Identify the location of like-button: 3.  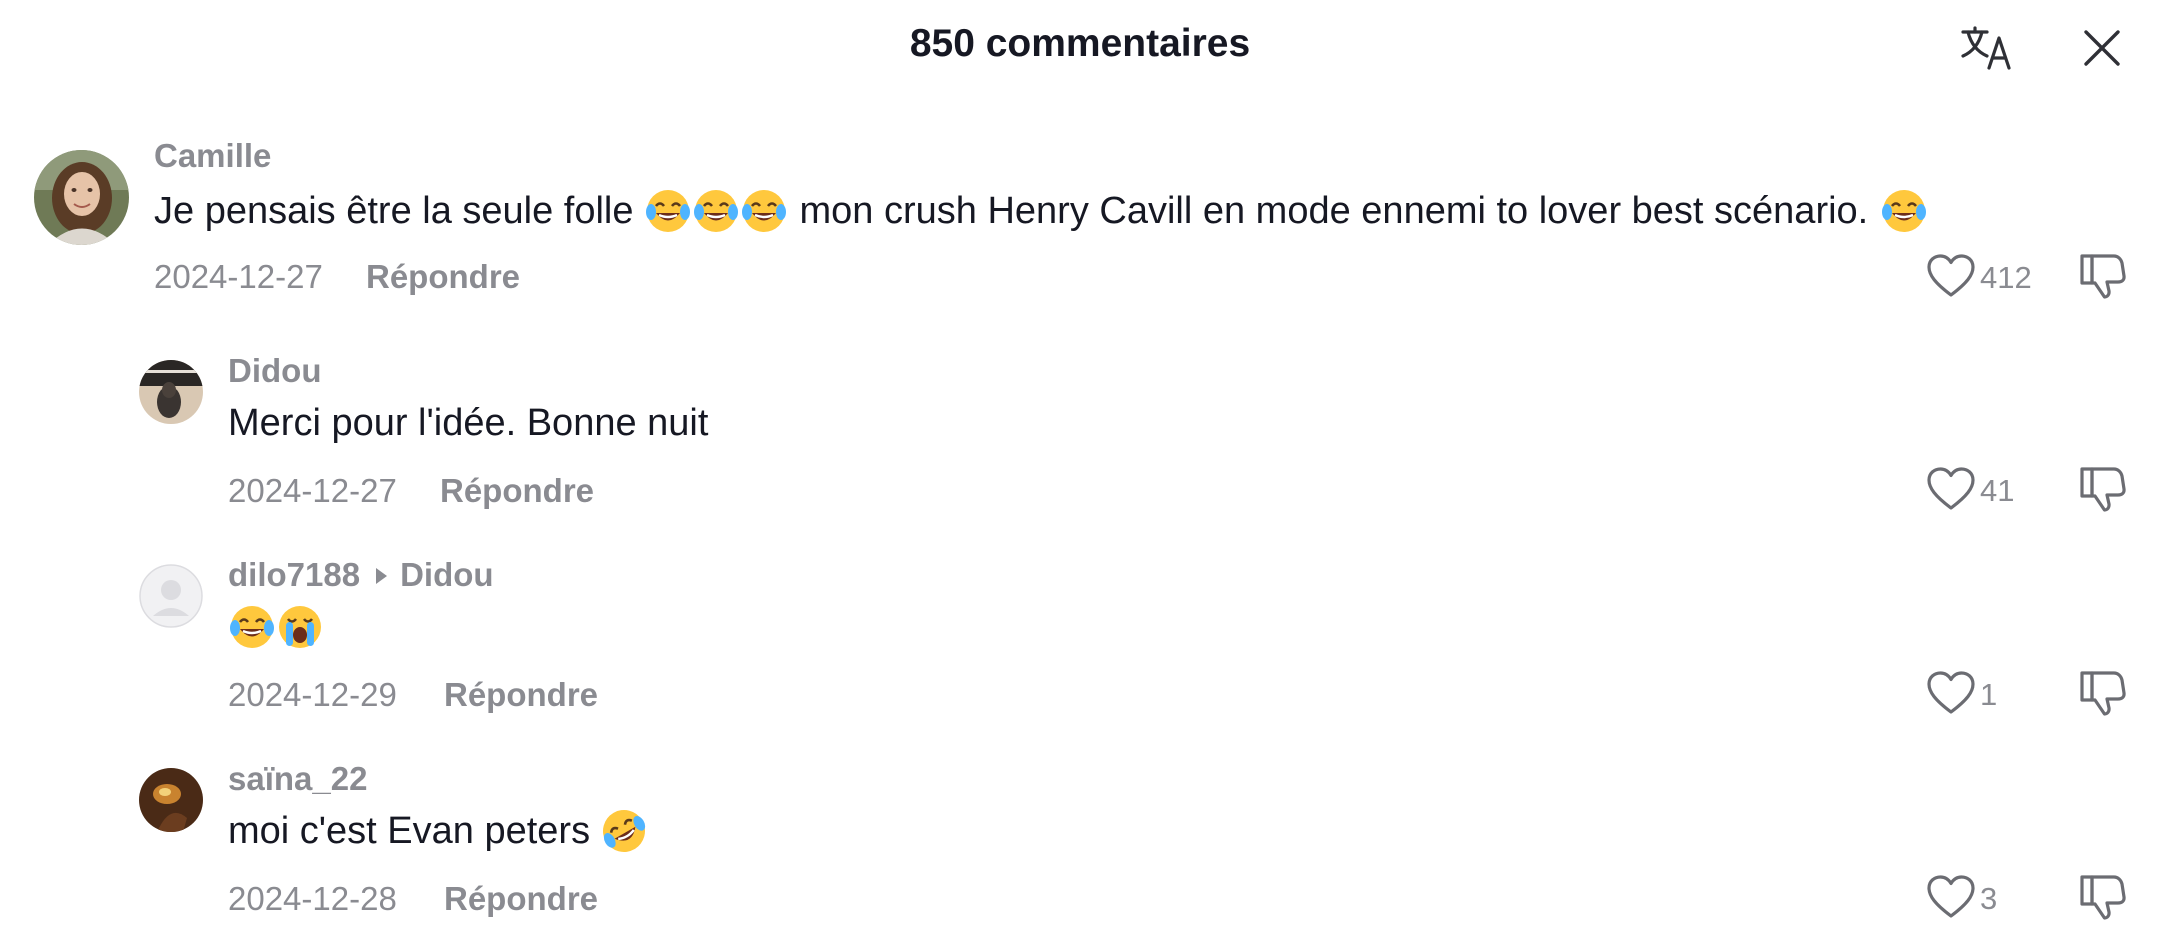
(1961, 899).